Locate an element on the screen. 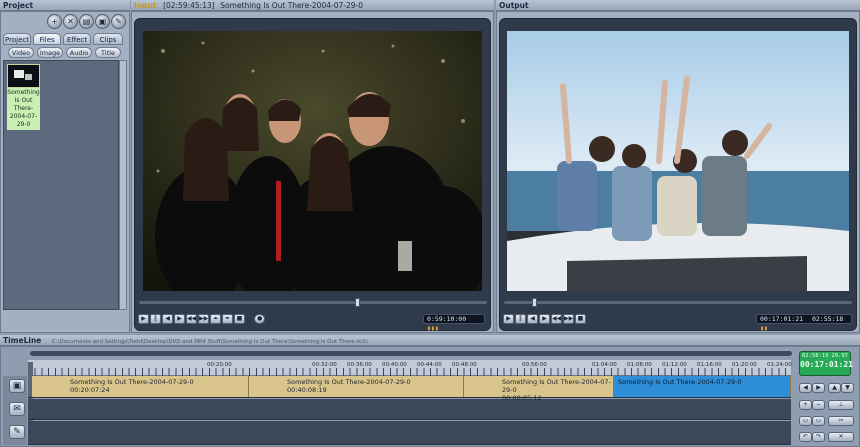  input-scrub-track is located at coordinates (313, 302).